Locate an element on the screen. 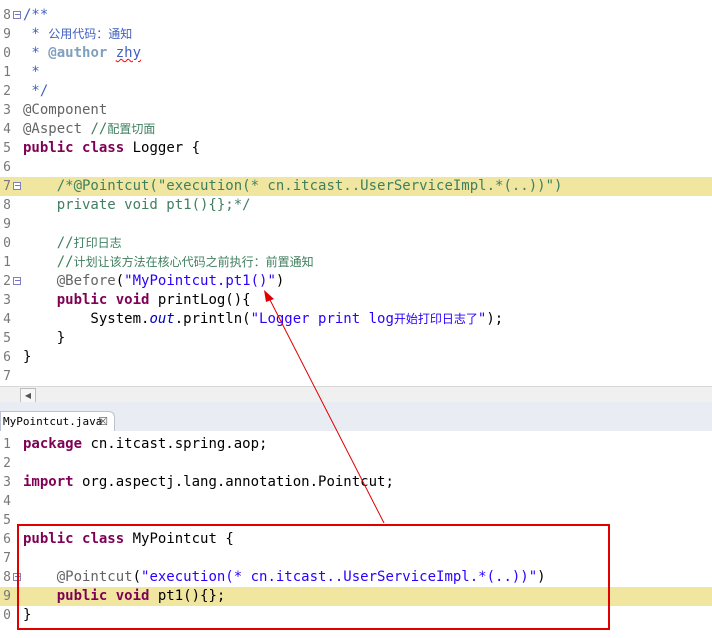 Image resolution: width=712 pixels, height=638 pixels. code-token: 公用代码：通知 is located at coordinates (90, 34).